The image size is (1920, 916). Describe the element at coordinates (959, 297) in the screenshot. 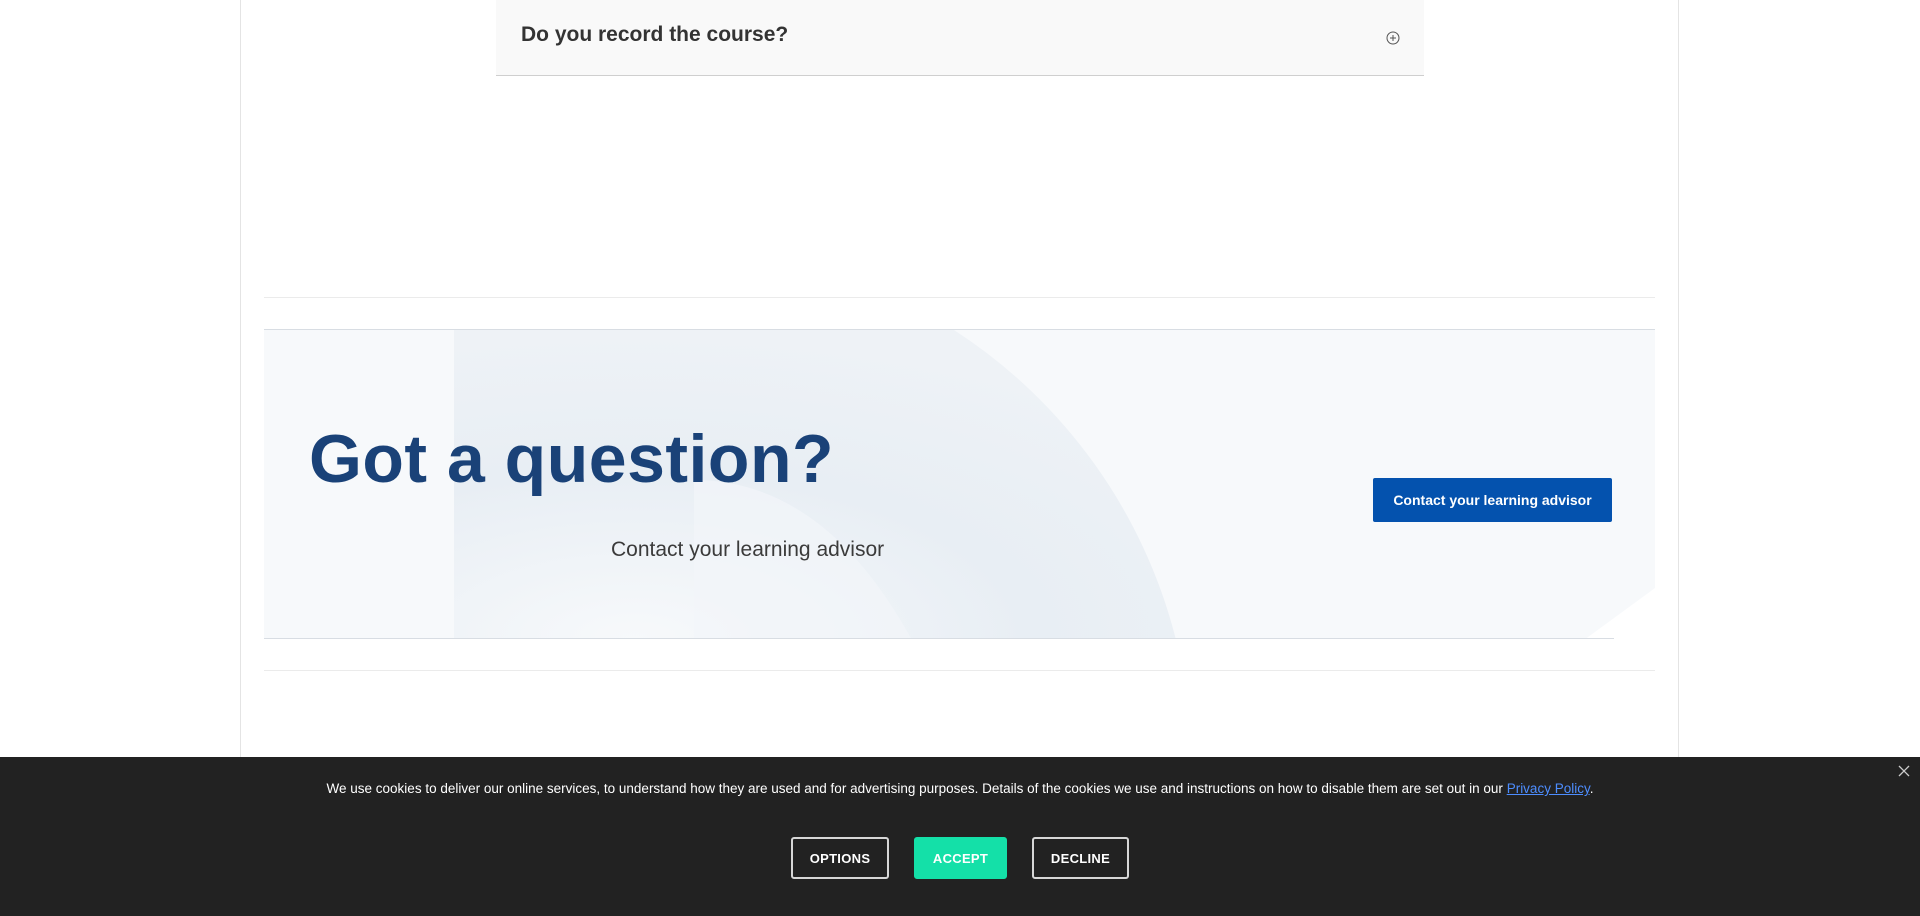

I see `section-divider-top` at that location.